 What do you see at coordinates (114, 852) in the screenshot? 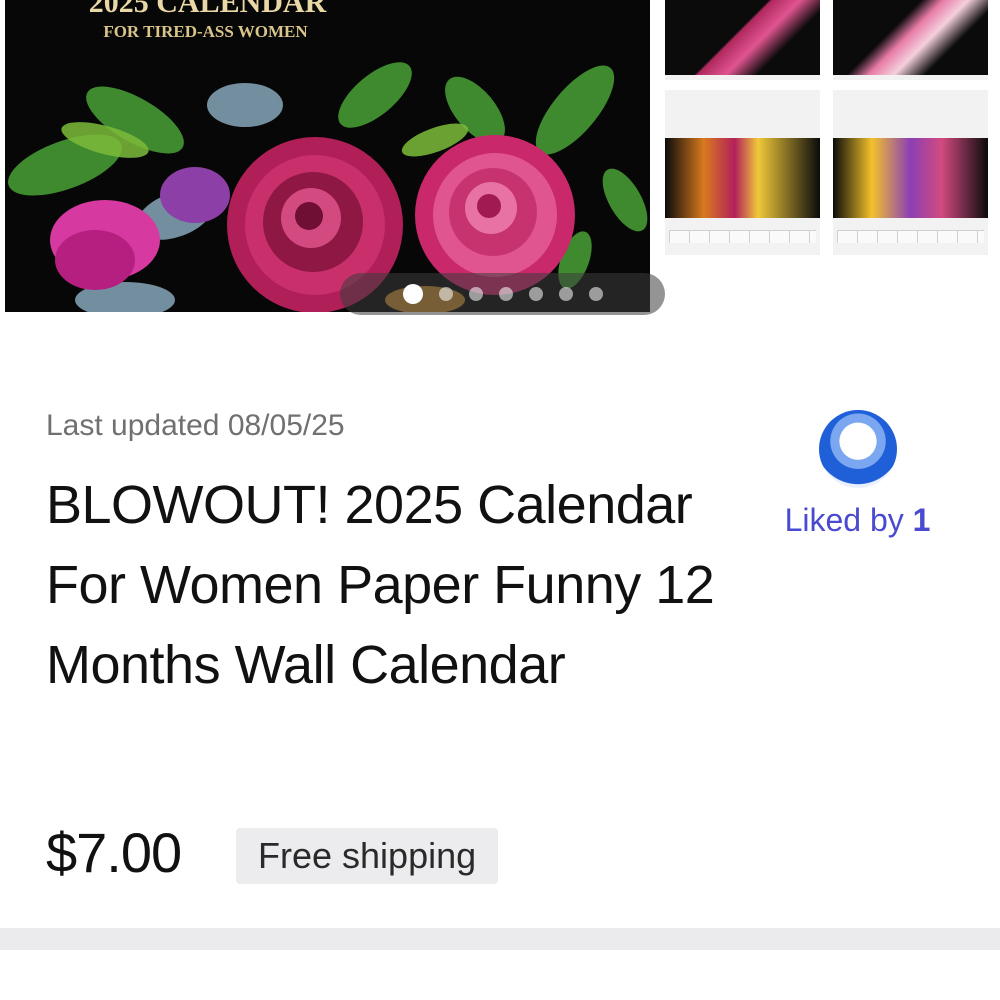
I see `price: $7.00` at bounding box center [114, 852].